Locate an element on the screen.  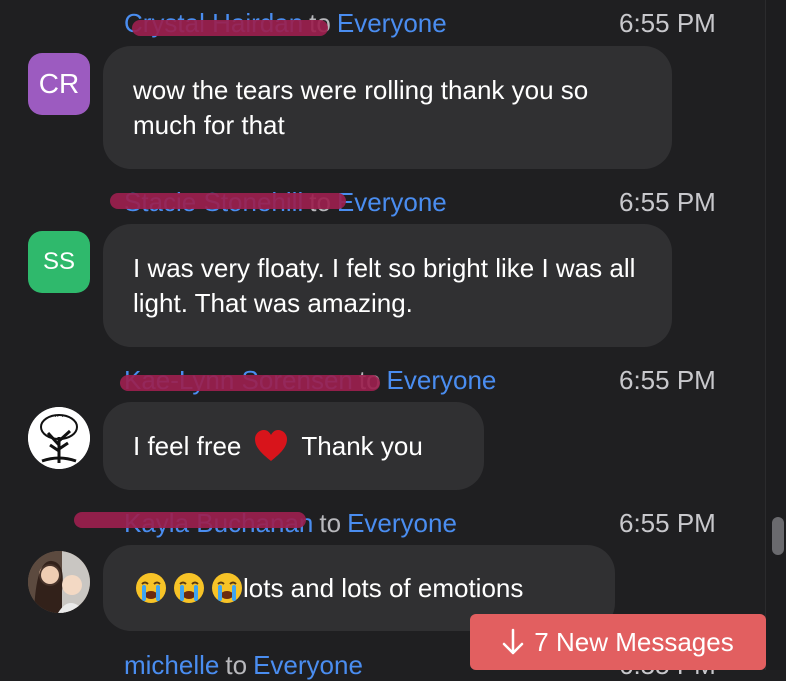
avatar-initials: CR is located at coordinates (59, 83).